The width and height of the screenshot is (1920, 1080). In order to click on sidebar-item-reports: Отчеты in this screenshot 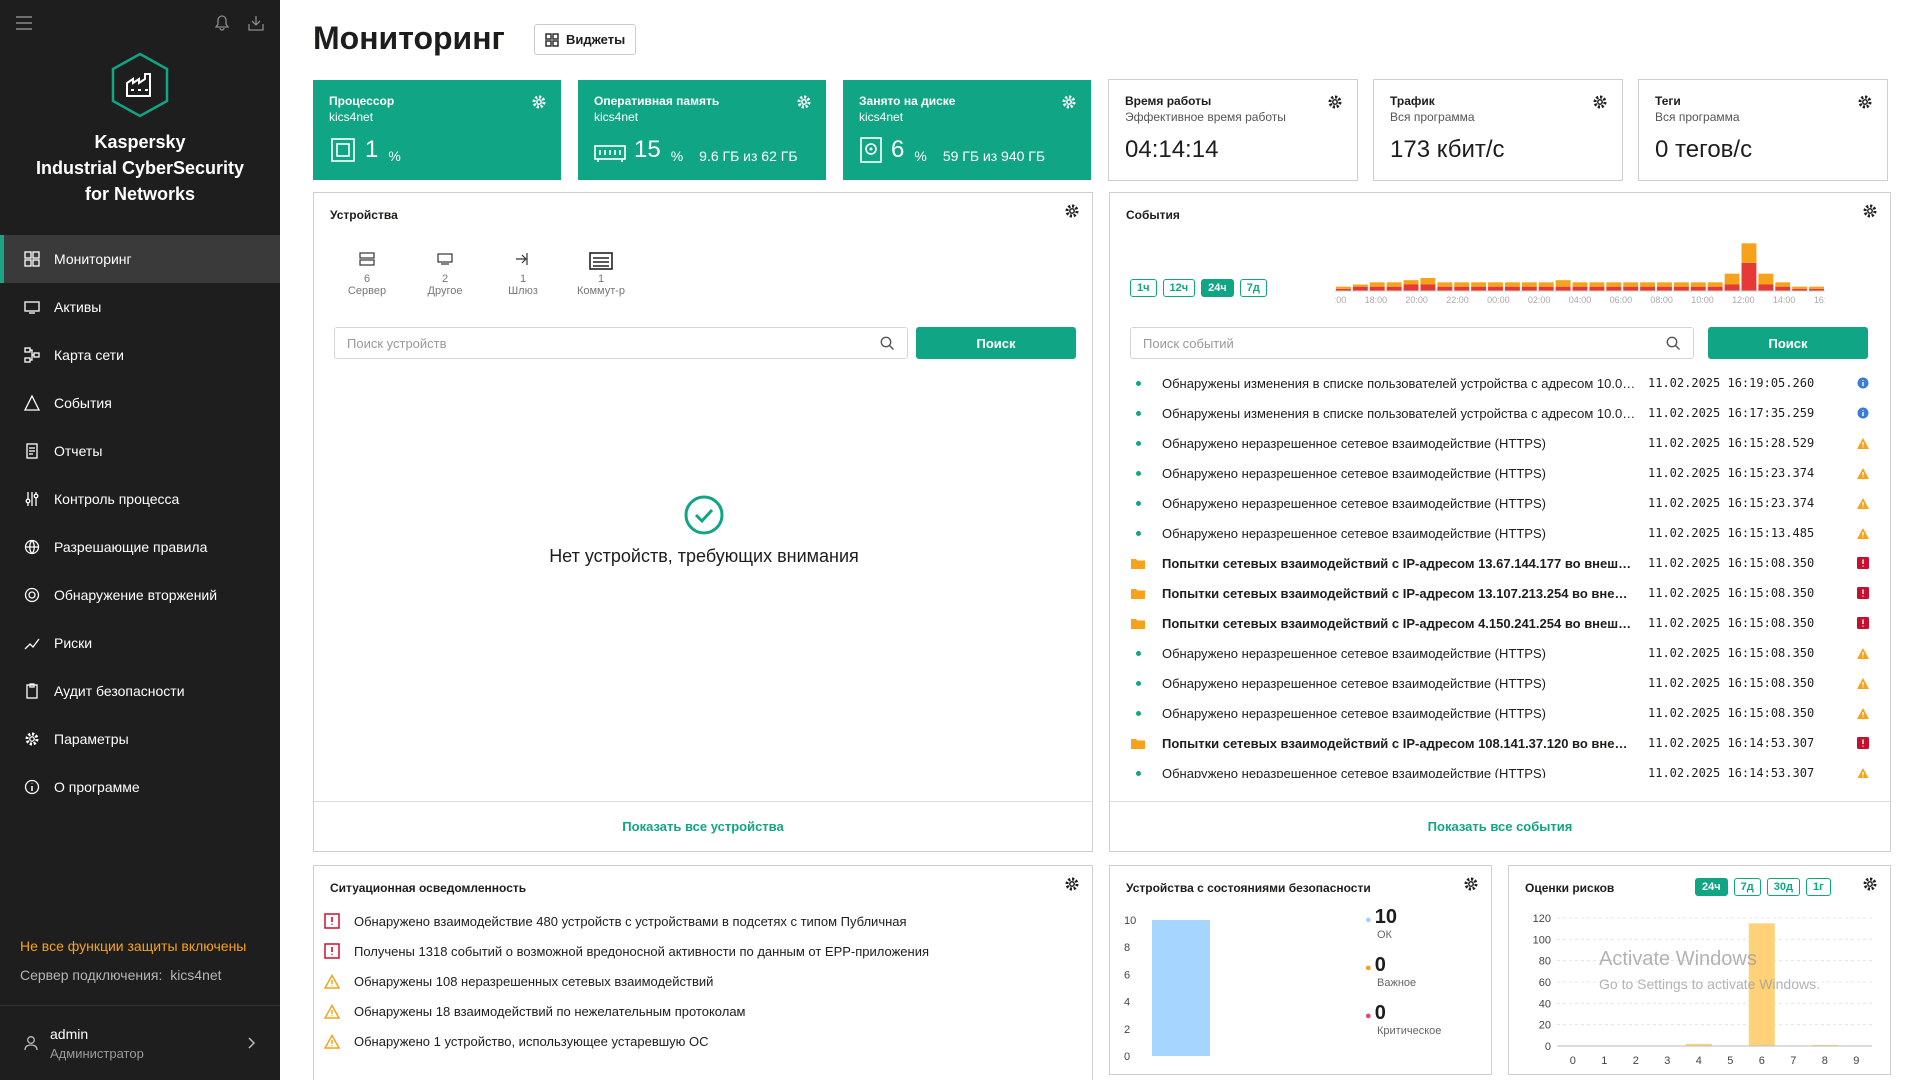, I will do `click(140, 451)`.